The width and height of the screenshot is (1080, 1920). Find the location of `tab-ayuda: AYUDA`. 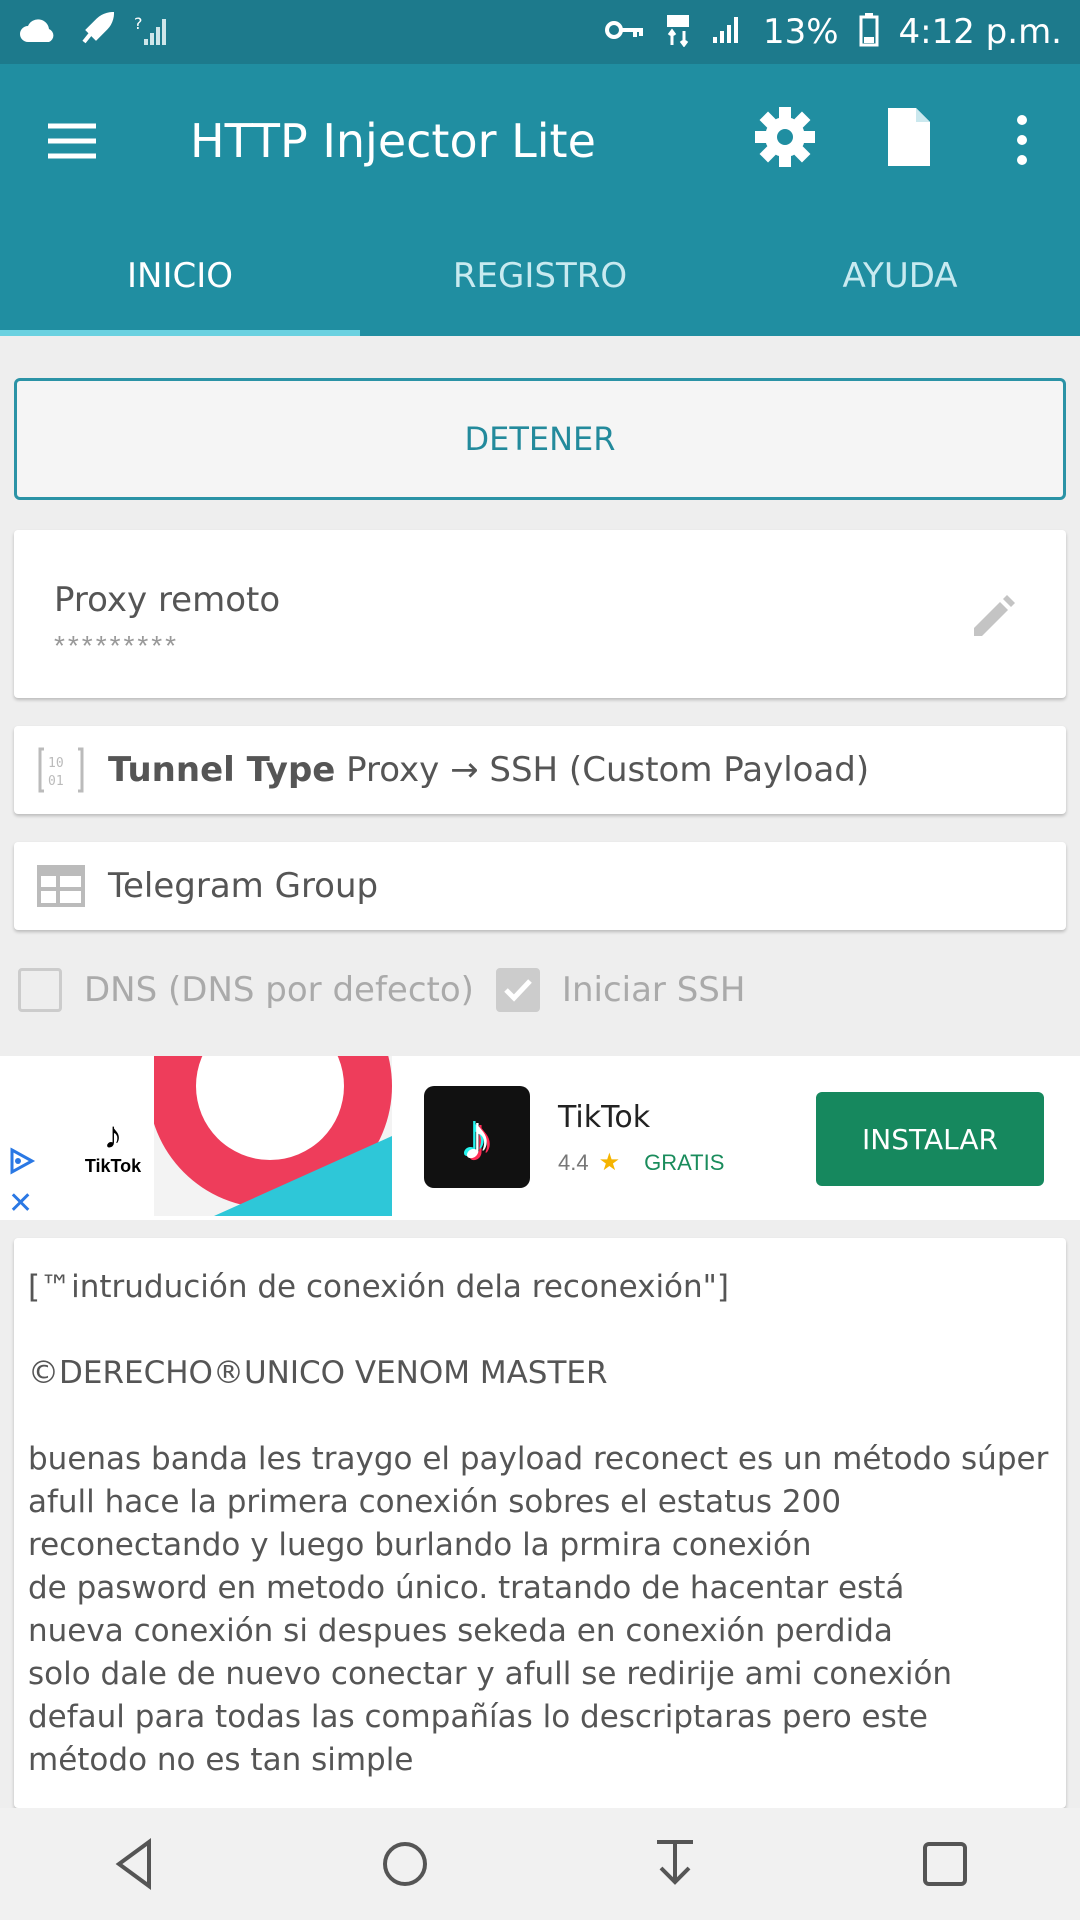

tab-ayuda: AYUDA is located at coordinates (900, 276).